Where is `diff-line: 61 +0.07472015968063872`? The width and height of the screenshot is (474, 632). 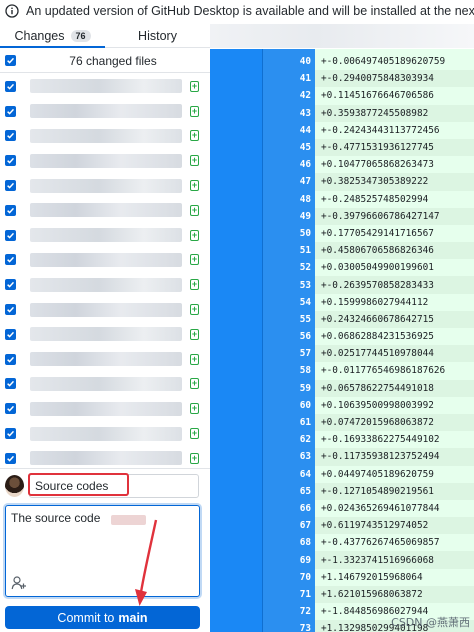 diff-line: 61 +0.07472015968063872 is located at coordinates (368, 422).